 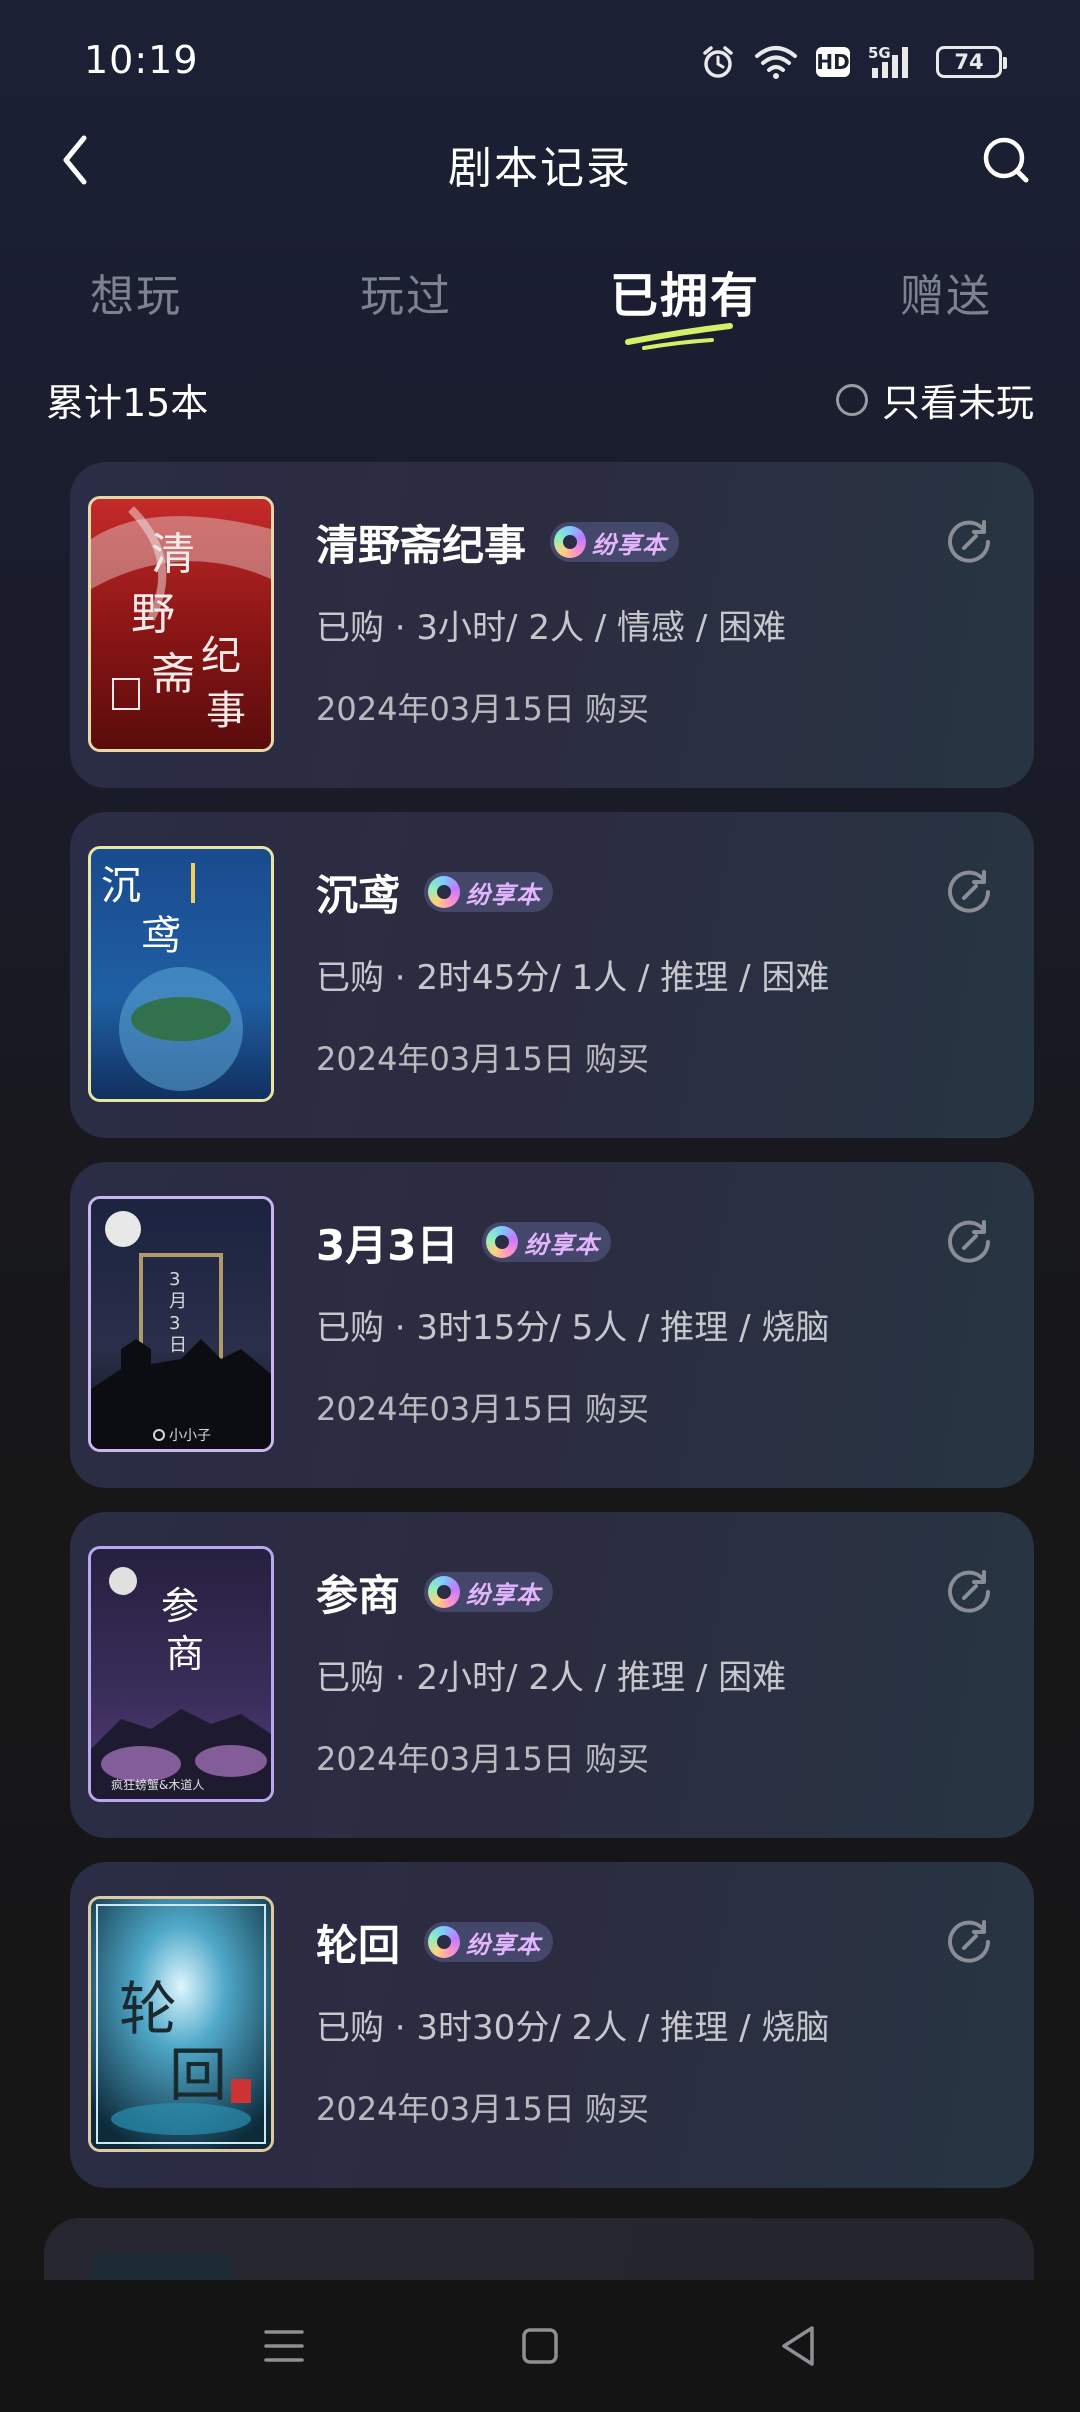 What do you see at coordinates (406, 292) in the screenshot?
I see `tab-played: 玩过` at bounding box center [406, 292].